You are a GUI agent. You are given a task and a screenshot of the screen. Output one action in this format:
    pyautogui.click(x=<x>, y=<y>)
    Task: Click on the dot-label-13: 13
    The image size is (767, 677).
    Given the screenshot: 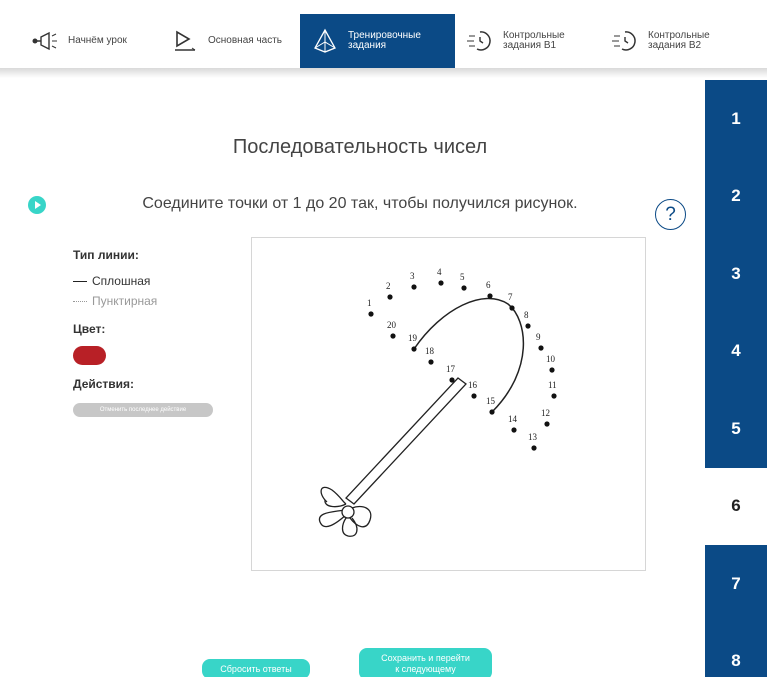 What is the action you would take?
    pyautogui.click(x=533, y=437)
    